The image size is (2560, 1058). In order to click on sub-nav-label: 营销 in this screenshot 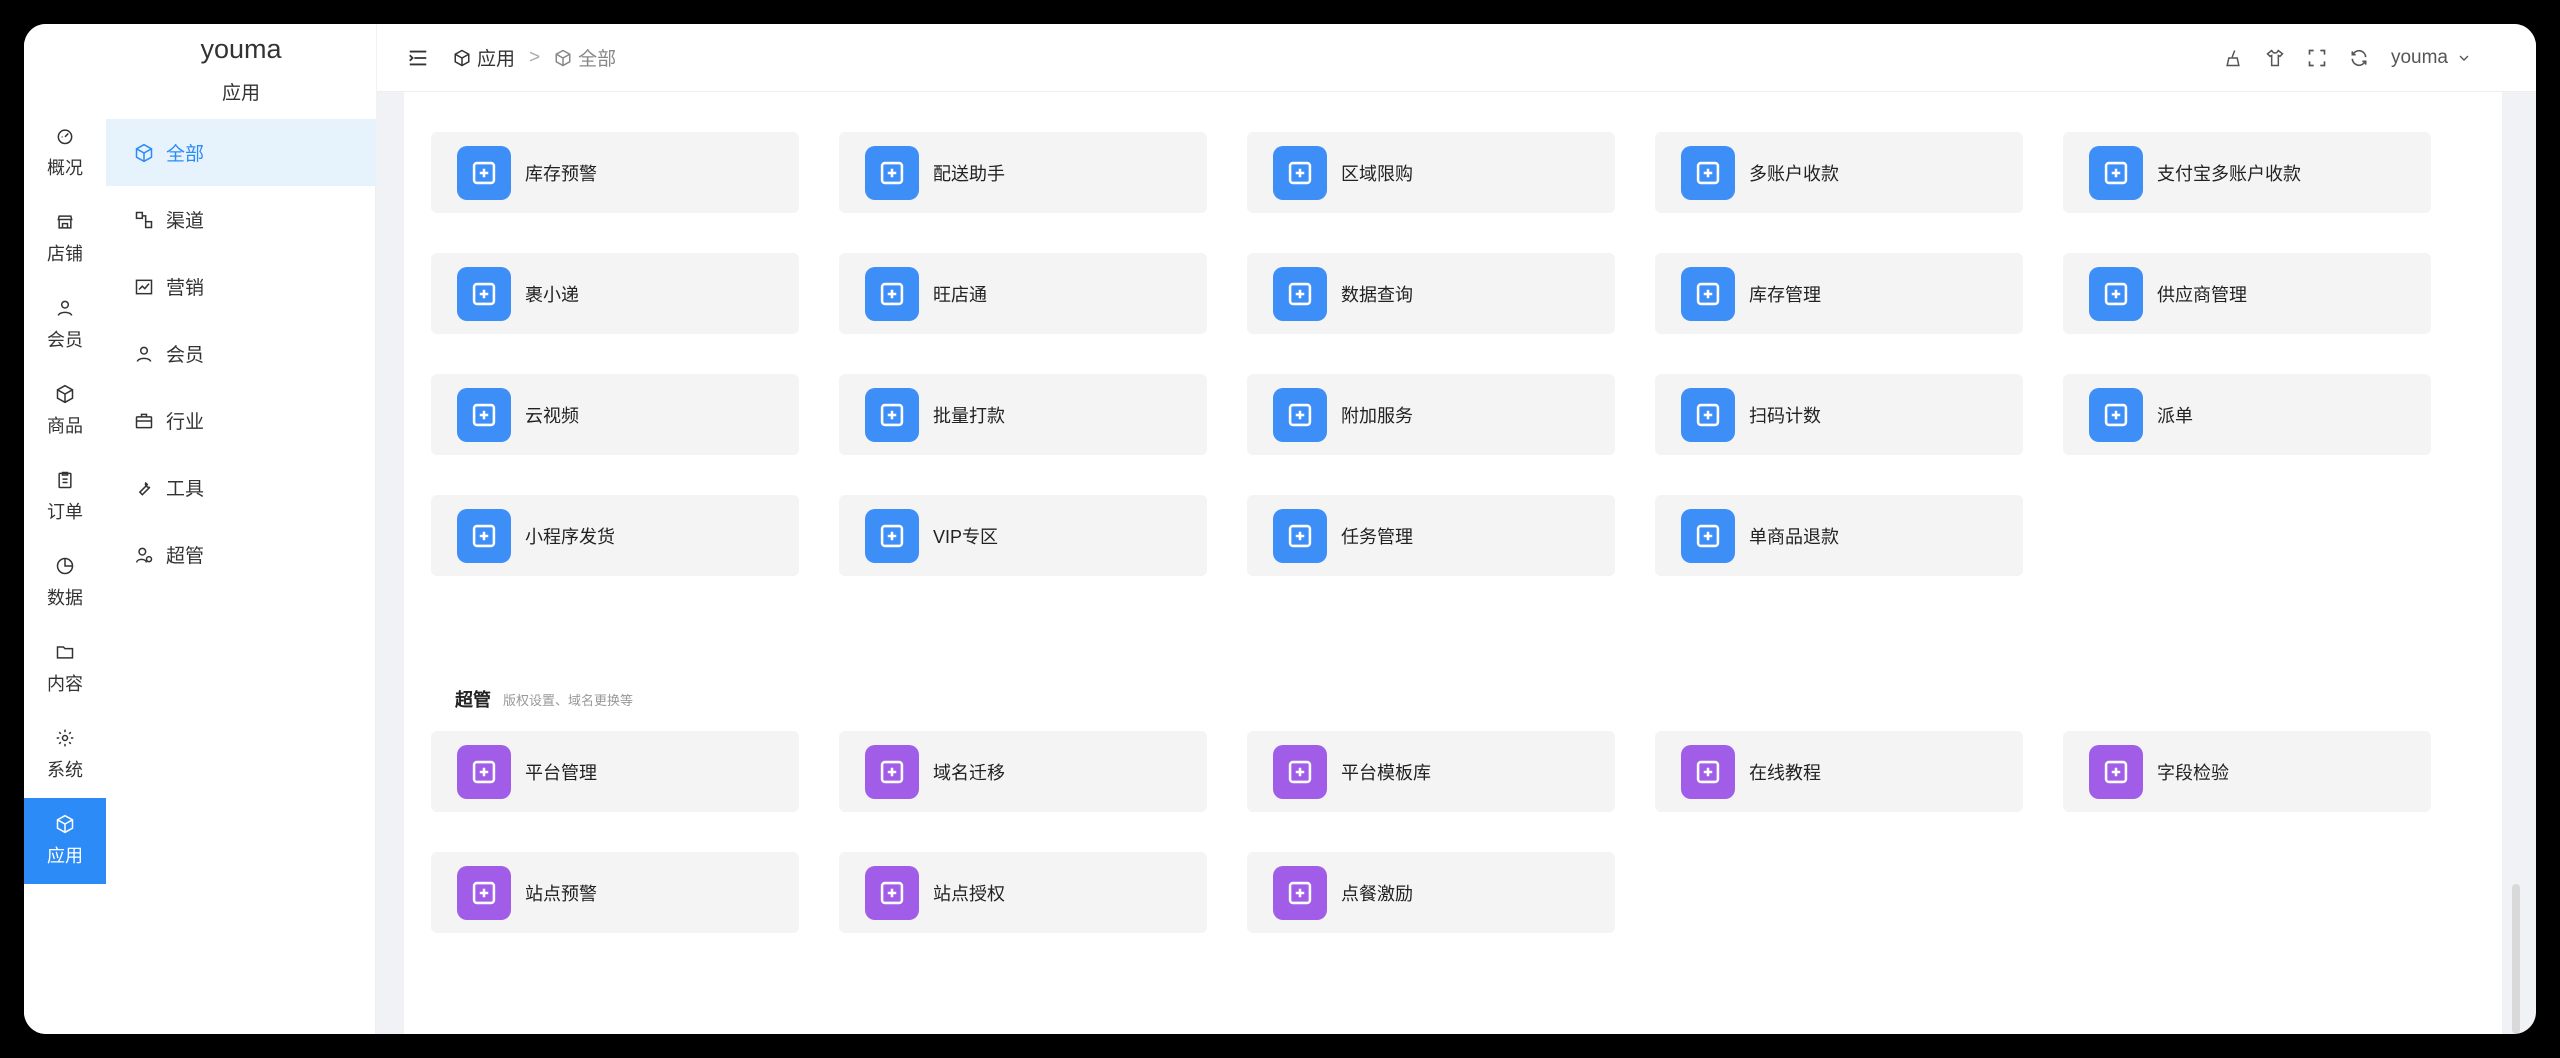, I will do `click(185, 288)`.